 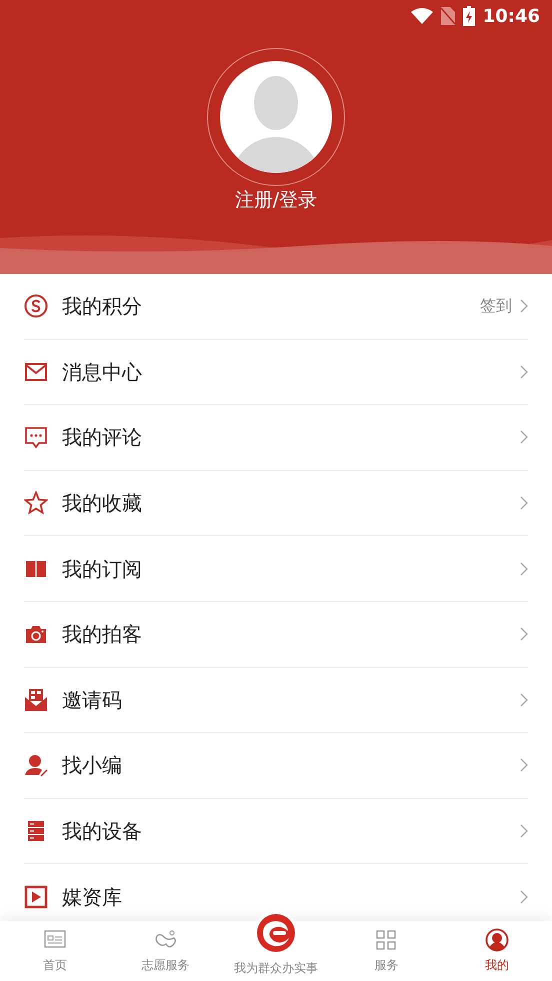 What do you see at coordinates (55, 951) in the screenshot?
I see `tab-item: 首页` at bounding box center [55, 951].